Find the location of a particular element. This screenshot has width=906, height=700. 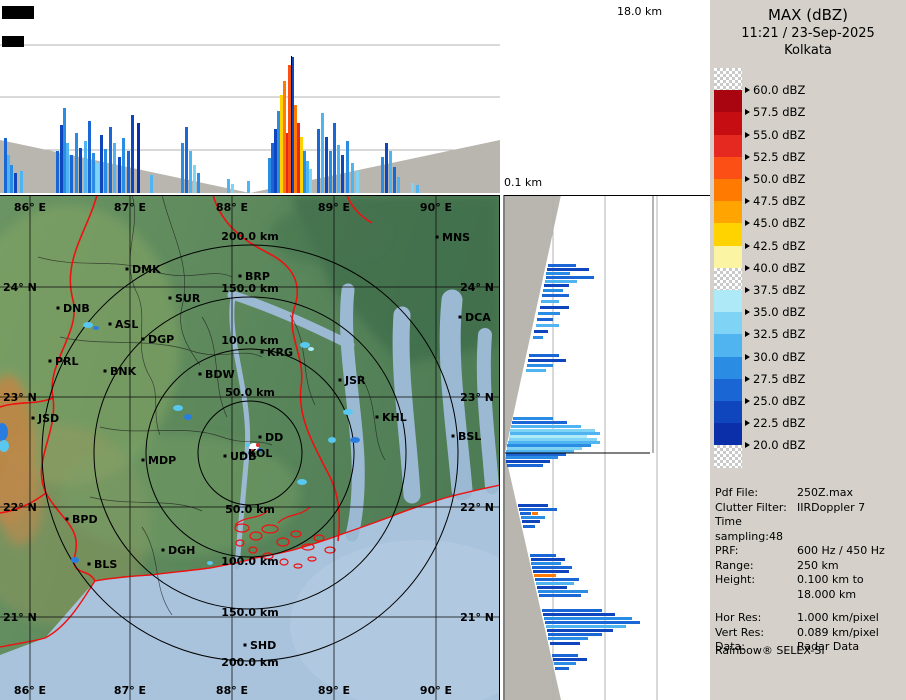

info-row: 18.000 km is located at coordinates (809, 595).